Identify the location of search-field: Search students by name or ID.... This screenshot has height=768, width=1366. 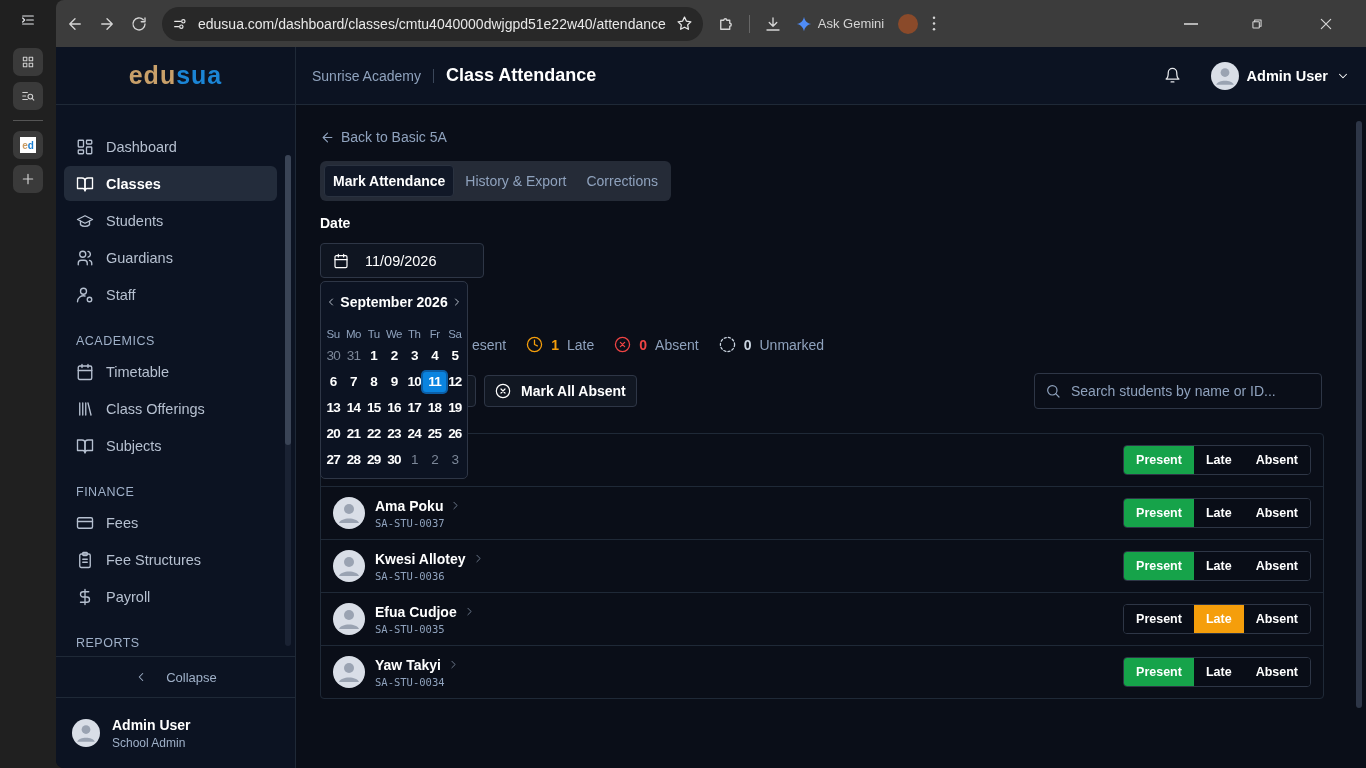
(1178, 391).